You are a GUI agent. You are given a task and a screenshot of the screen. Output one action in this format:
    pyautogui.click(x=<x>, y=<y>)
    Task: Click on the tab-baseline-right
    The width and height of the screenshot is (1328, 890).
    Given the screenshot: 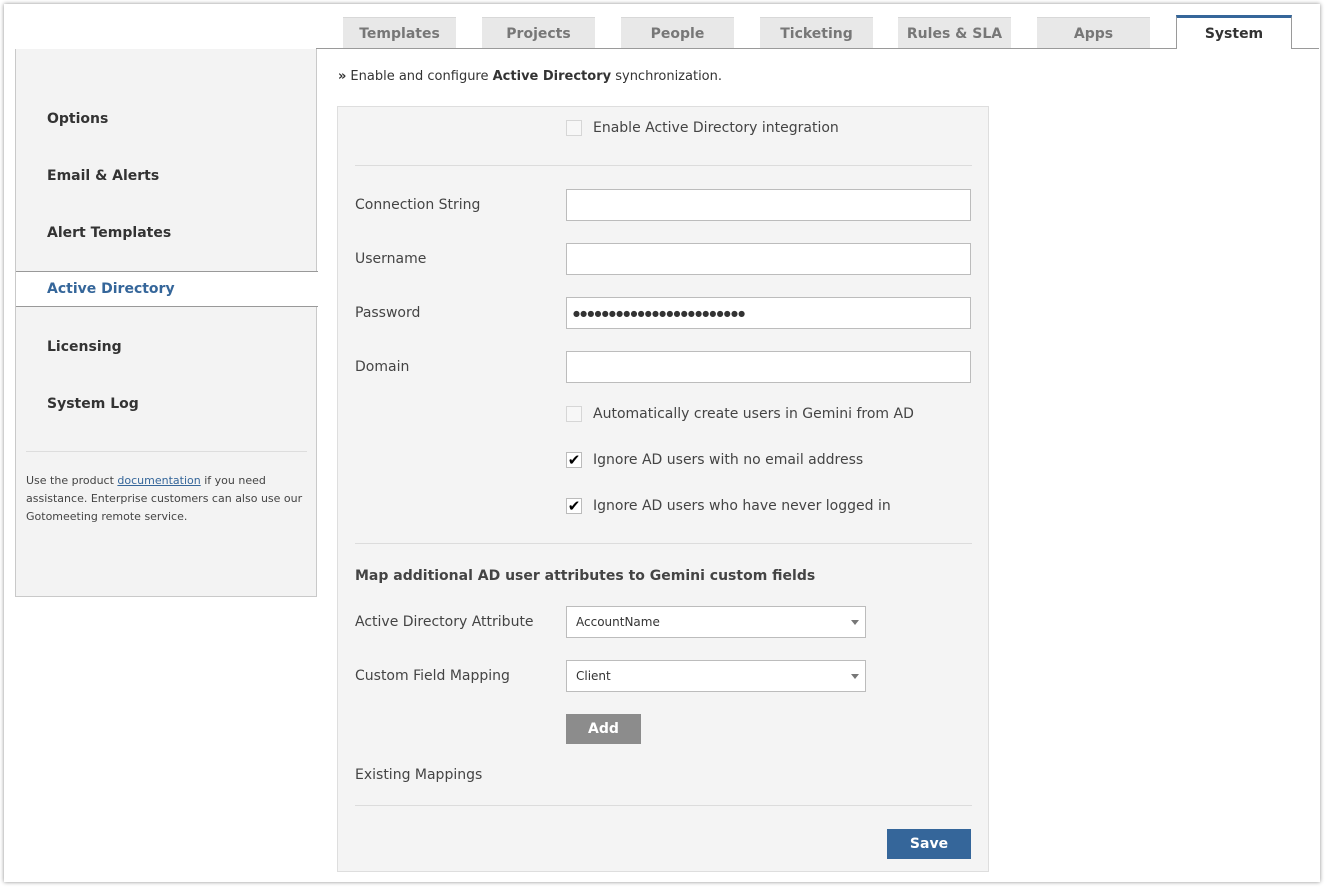 What is the action you would take?
    pyautogui.click(x=1305, y=48)
    